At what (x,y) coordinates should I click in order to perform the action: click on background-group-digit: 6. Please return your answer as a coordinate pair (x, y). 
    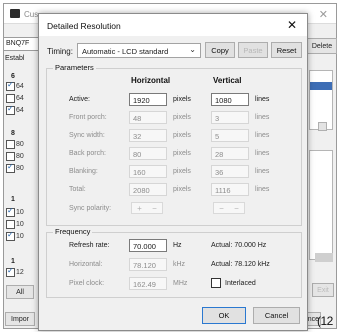
    Looking at the image, I should click on (13, 76).